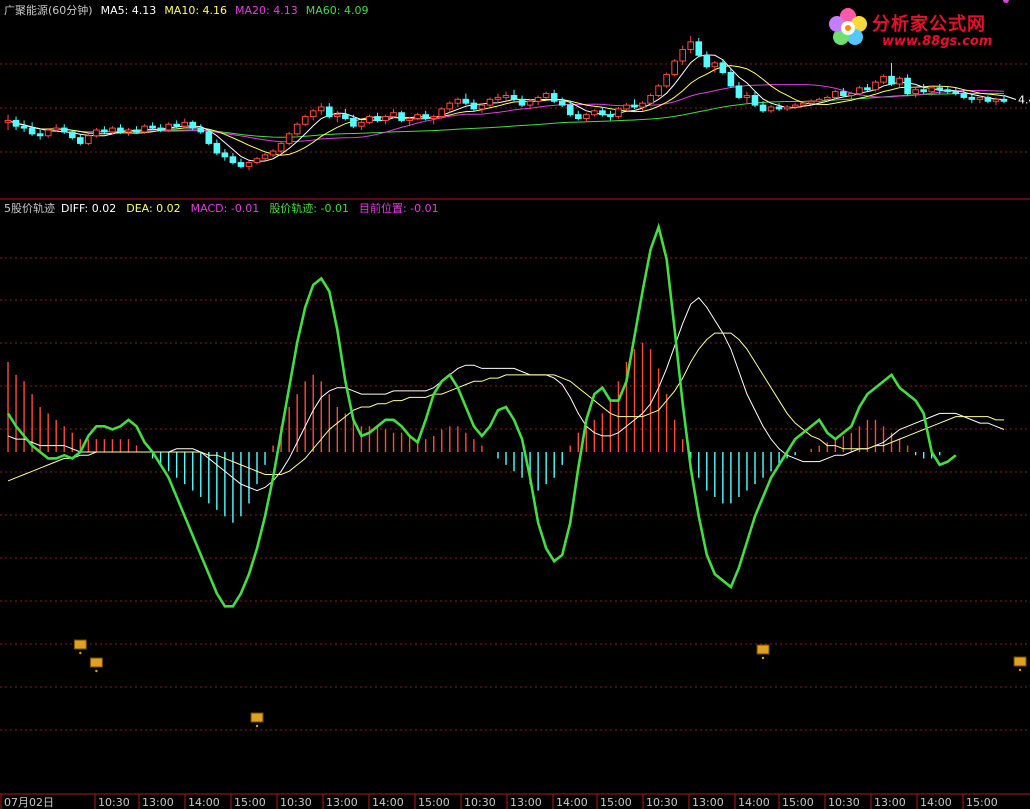  I want to click on indicator-legend-1: DEA: 0.02, so click(153, 208).